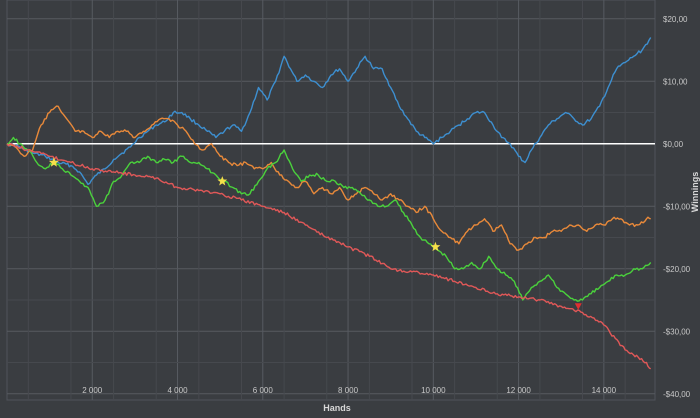 This screenshot has width=700, height=418. What do you see at coordinates (348, 390) in the screenshot?
I see `x-tick-label: 8 000` at bounding box center [348, 390].